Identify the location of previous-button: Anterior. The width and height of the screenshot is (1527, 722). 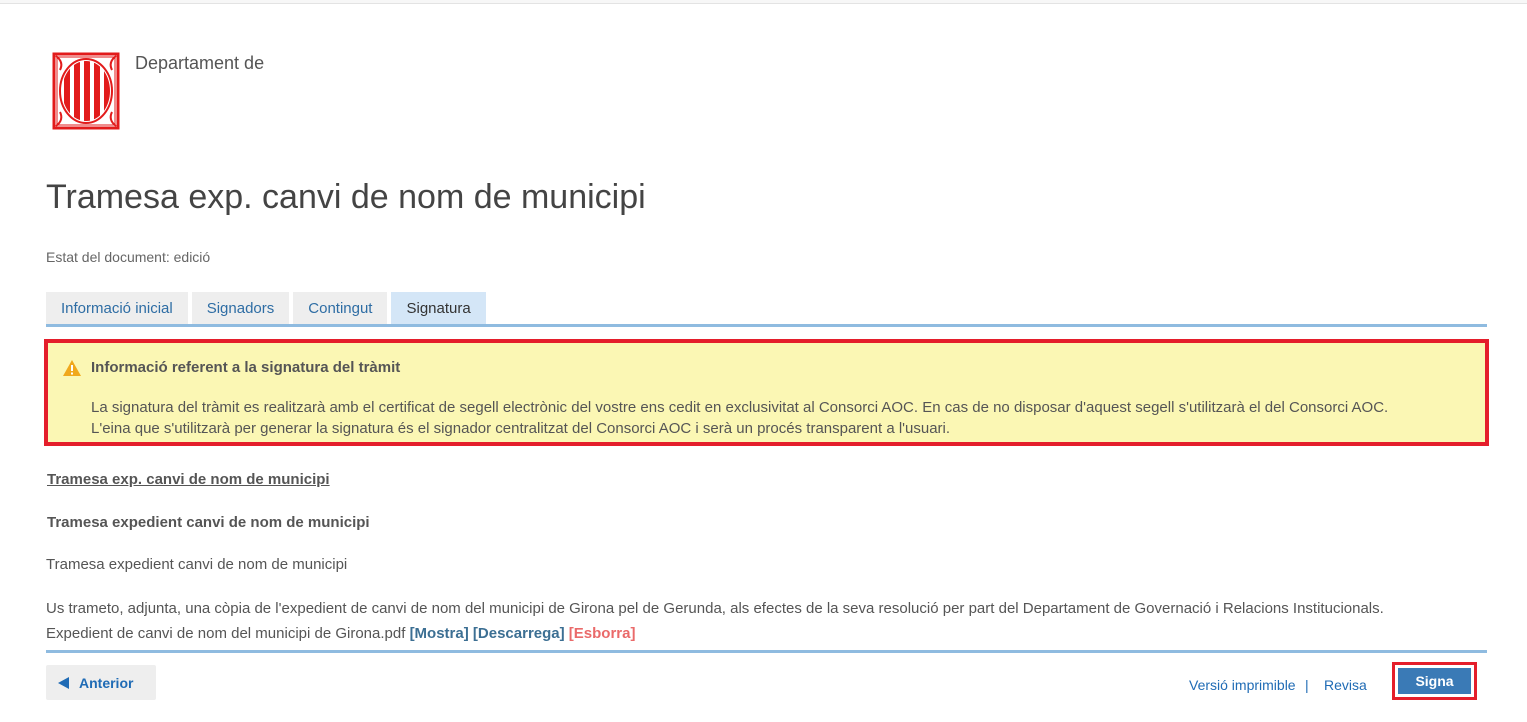
(101, 682).